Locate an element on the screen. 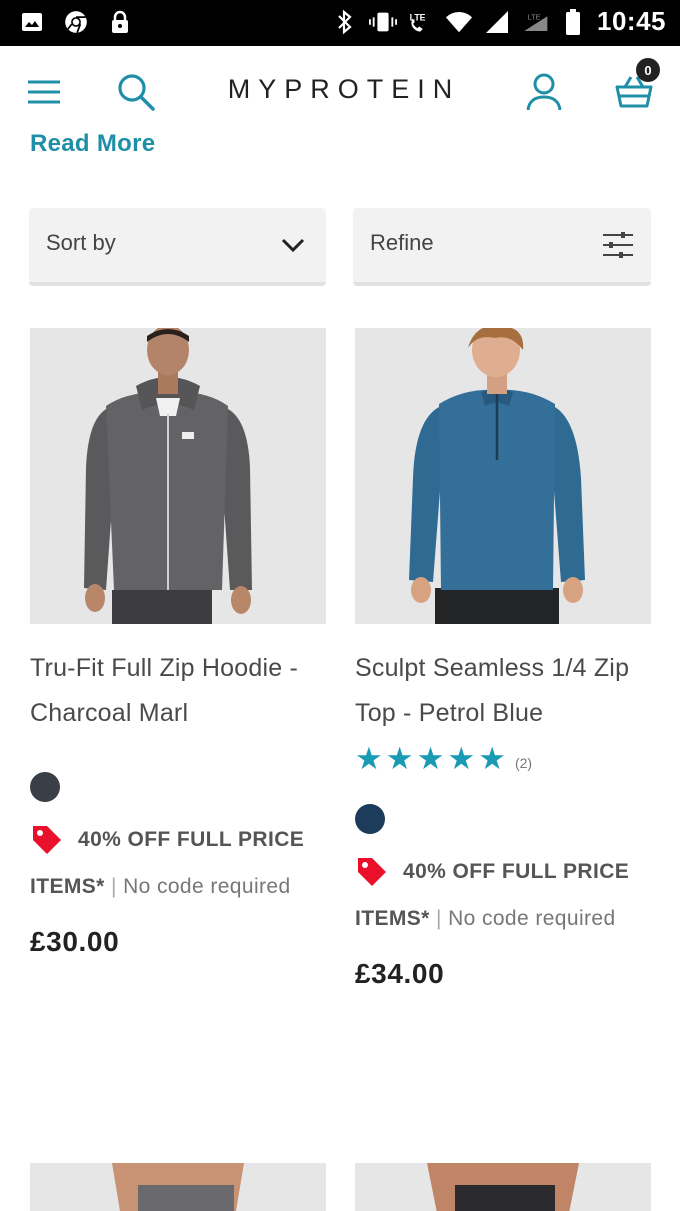 The width and height of the screenshot is (680, 1211). user-icon is located at coordinates (544, 92).